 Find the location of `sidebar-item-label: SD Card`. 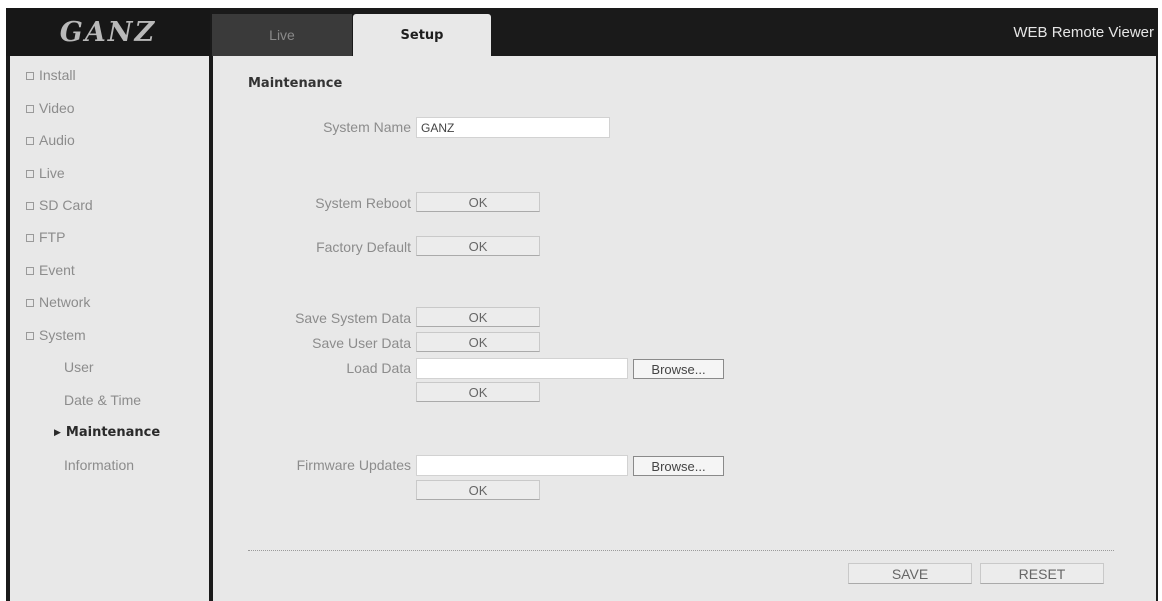

sidebar-item-label: SD Card is located at coordinates (66, 205).